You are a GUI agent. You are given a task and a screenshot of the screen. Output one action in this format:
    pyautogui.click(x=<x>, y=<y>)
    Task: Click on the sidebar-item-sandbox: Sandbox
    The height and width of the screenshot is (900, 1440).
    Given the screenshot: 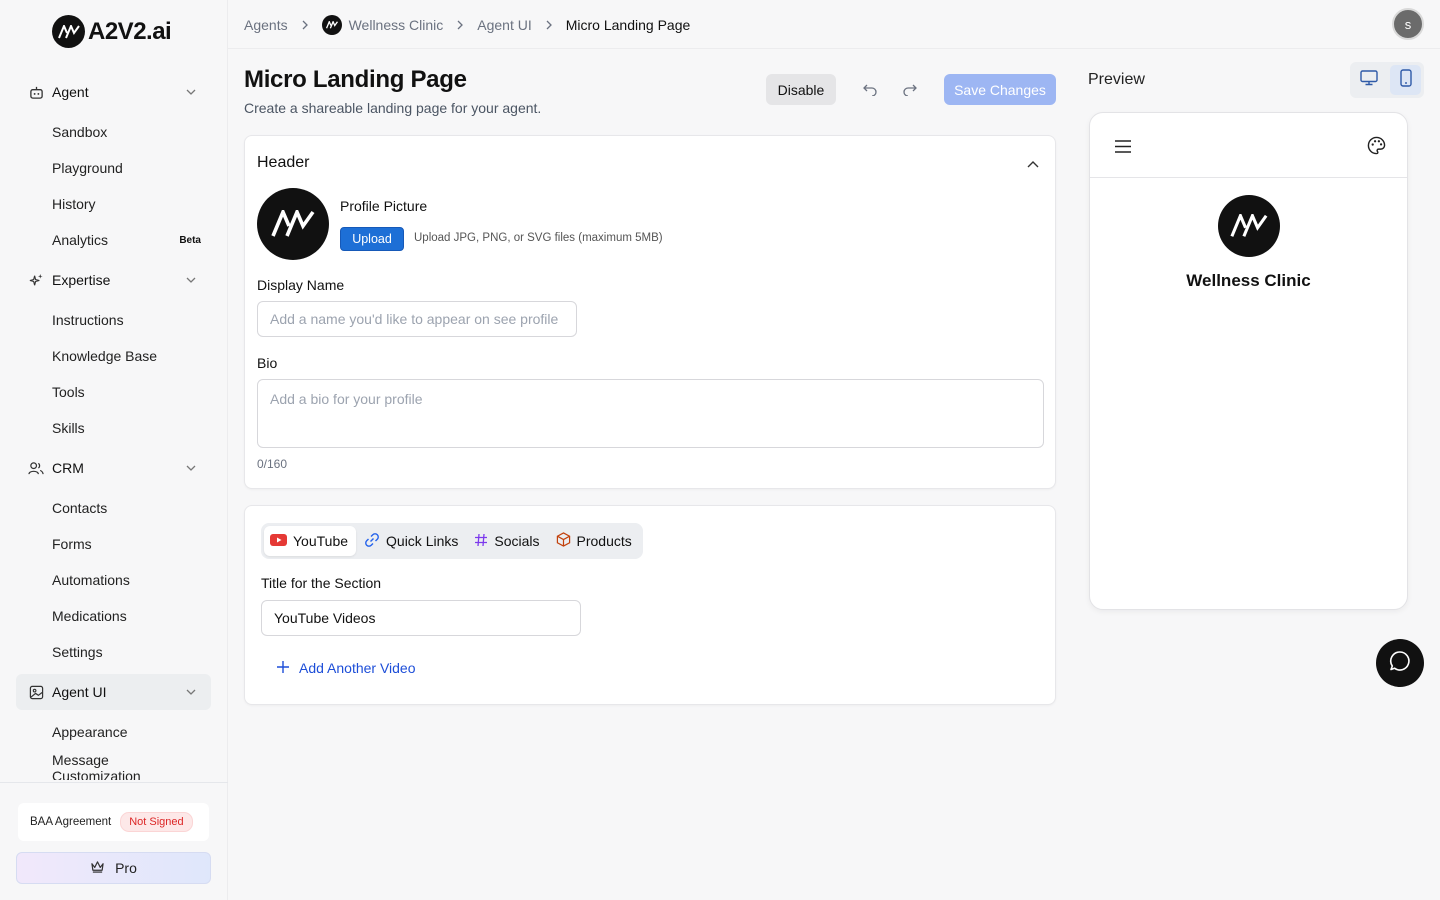 What is the action you would take?
    pyautogui.click(x=113, y=132)
    